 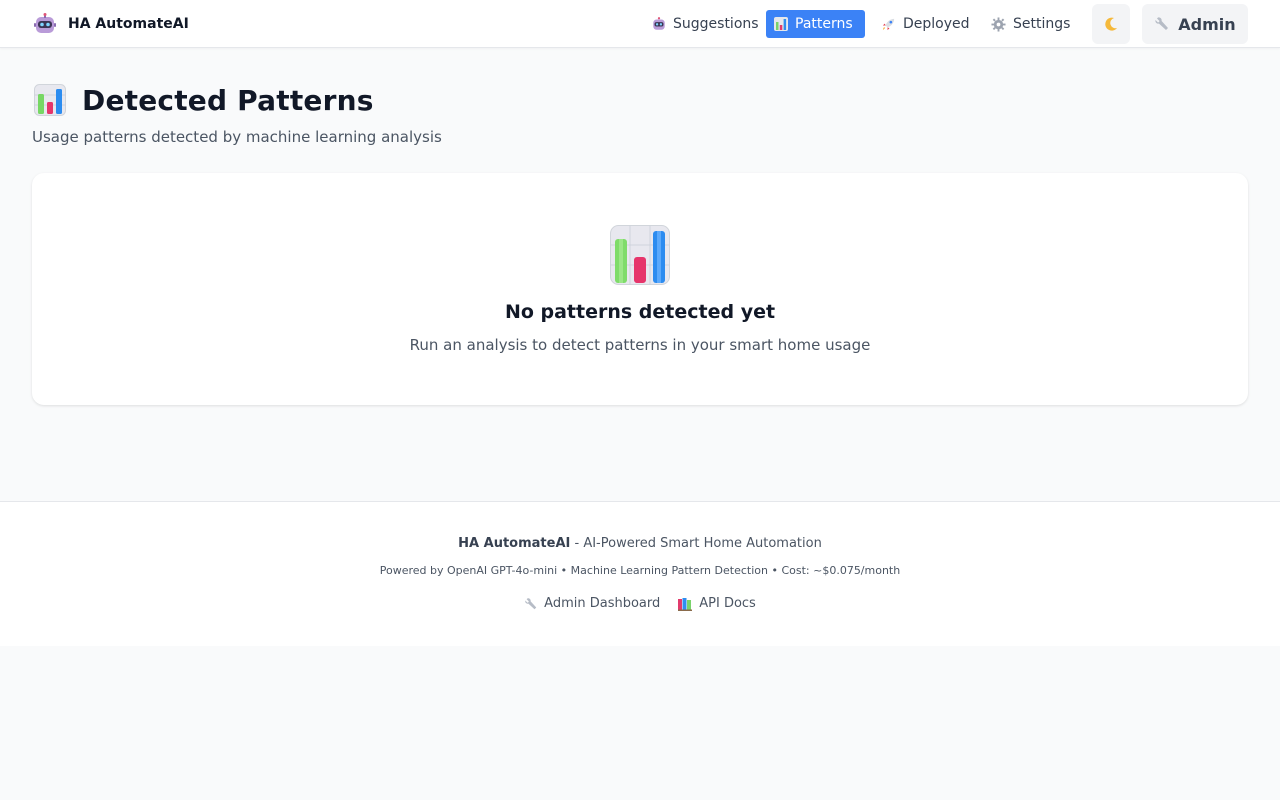 I want to click on footer-tagline-text: - AI-Powered Smart Home Automation, so click(x=696, y=543).